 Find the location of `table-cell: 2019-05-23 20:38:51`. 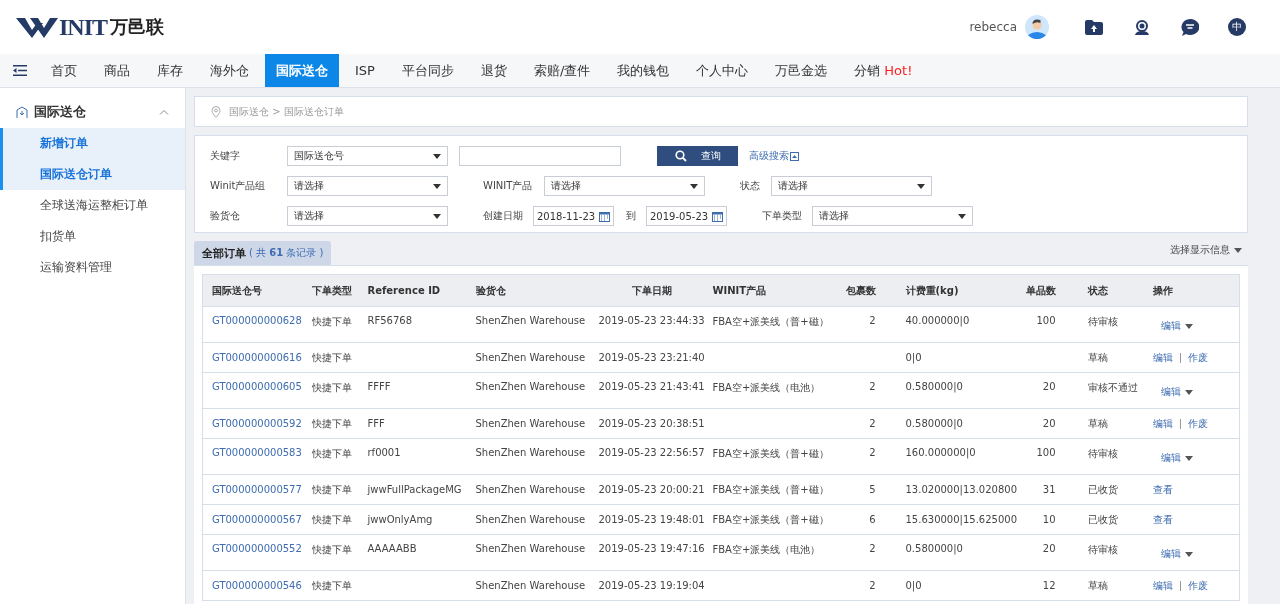

table-cell: 2019-05-23 20:38:51 is located at coordinates (652, 423).